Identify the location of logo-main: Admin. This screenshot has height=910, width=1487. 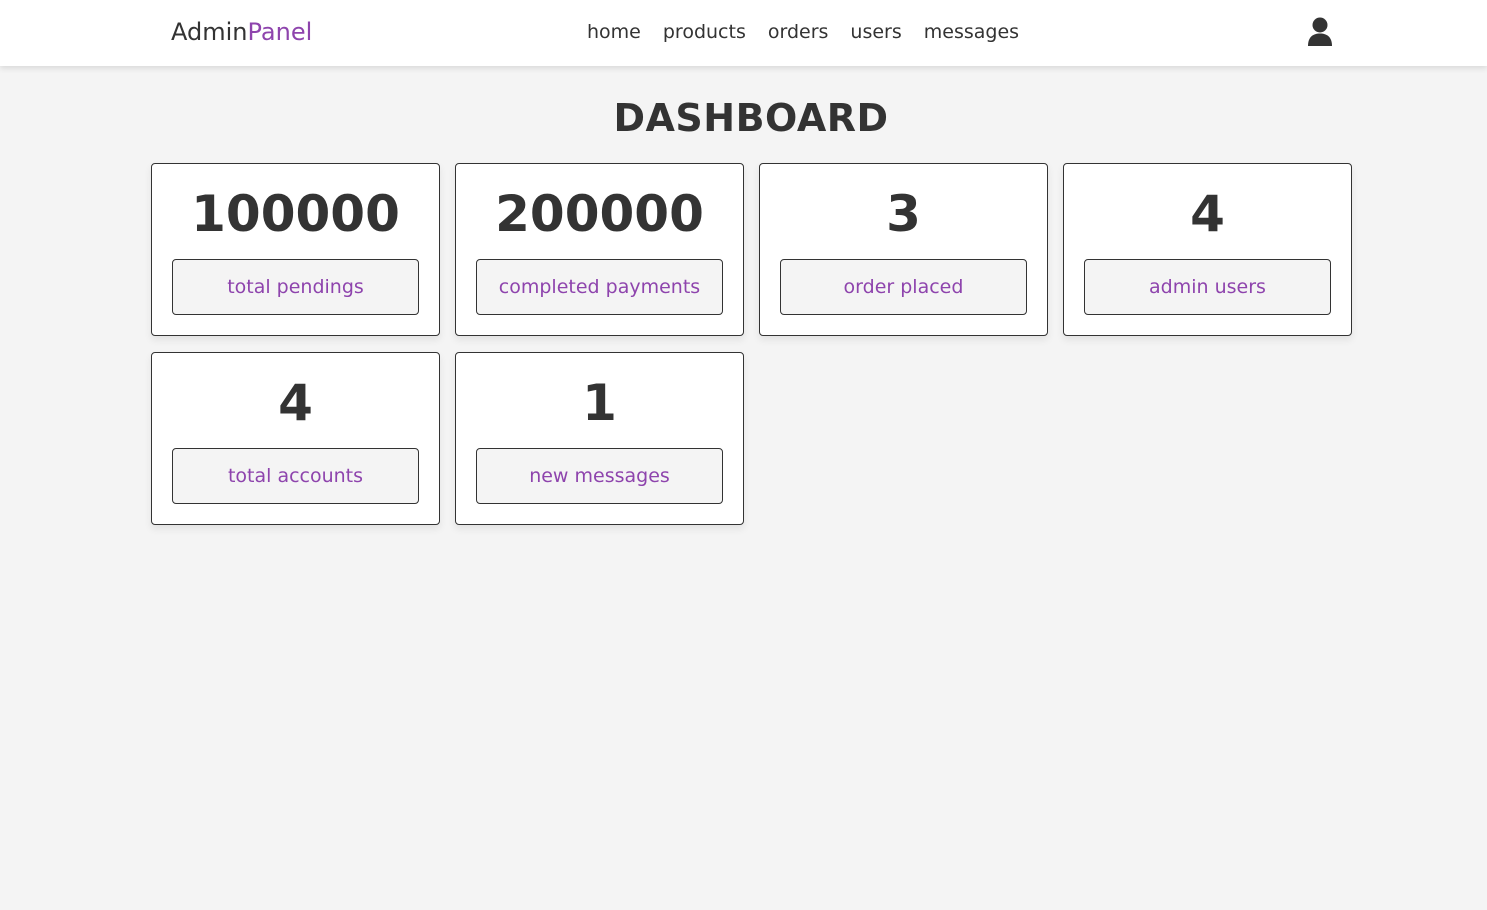
(209, 32).